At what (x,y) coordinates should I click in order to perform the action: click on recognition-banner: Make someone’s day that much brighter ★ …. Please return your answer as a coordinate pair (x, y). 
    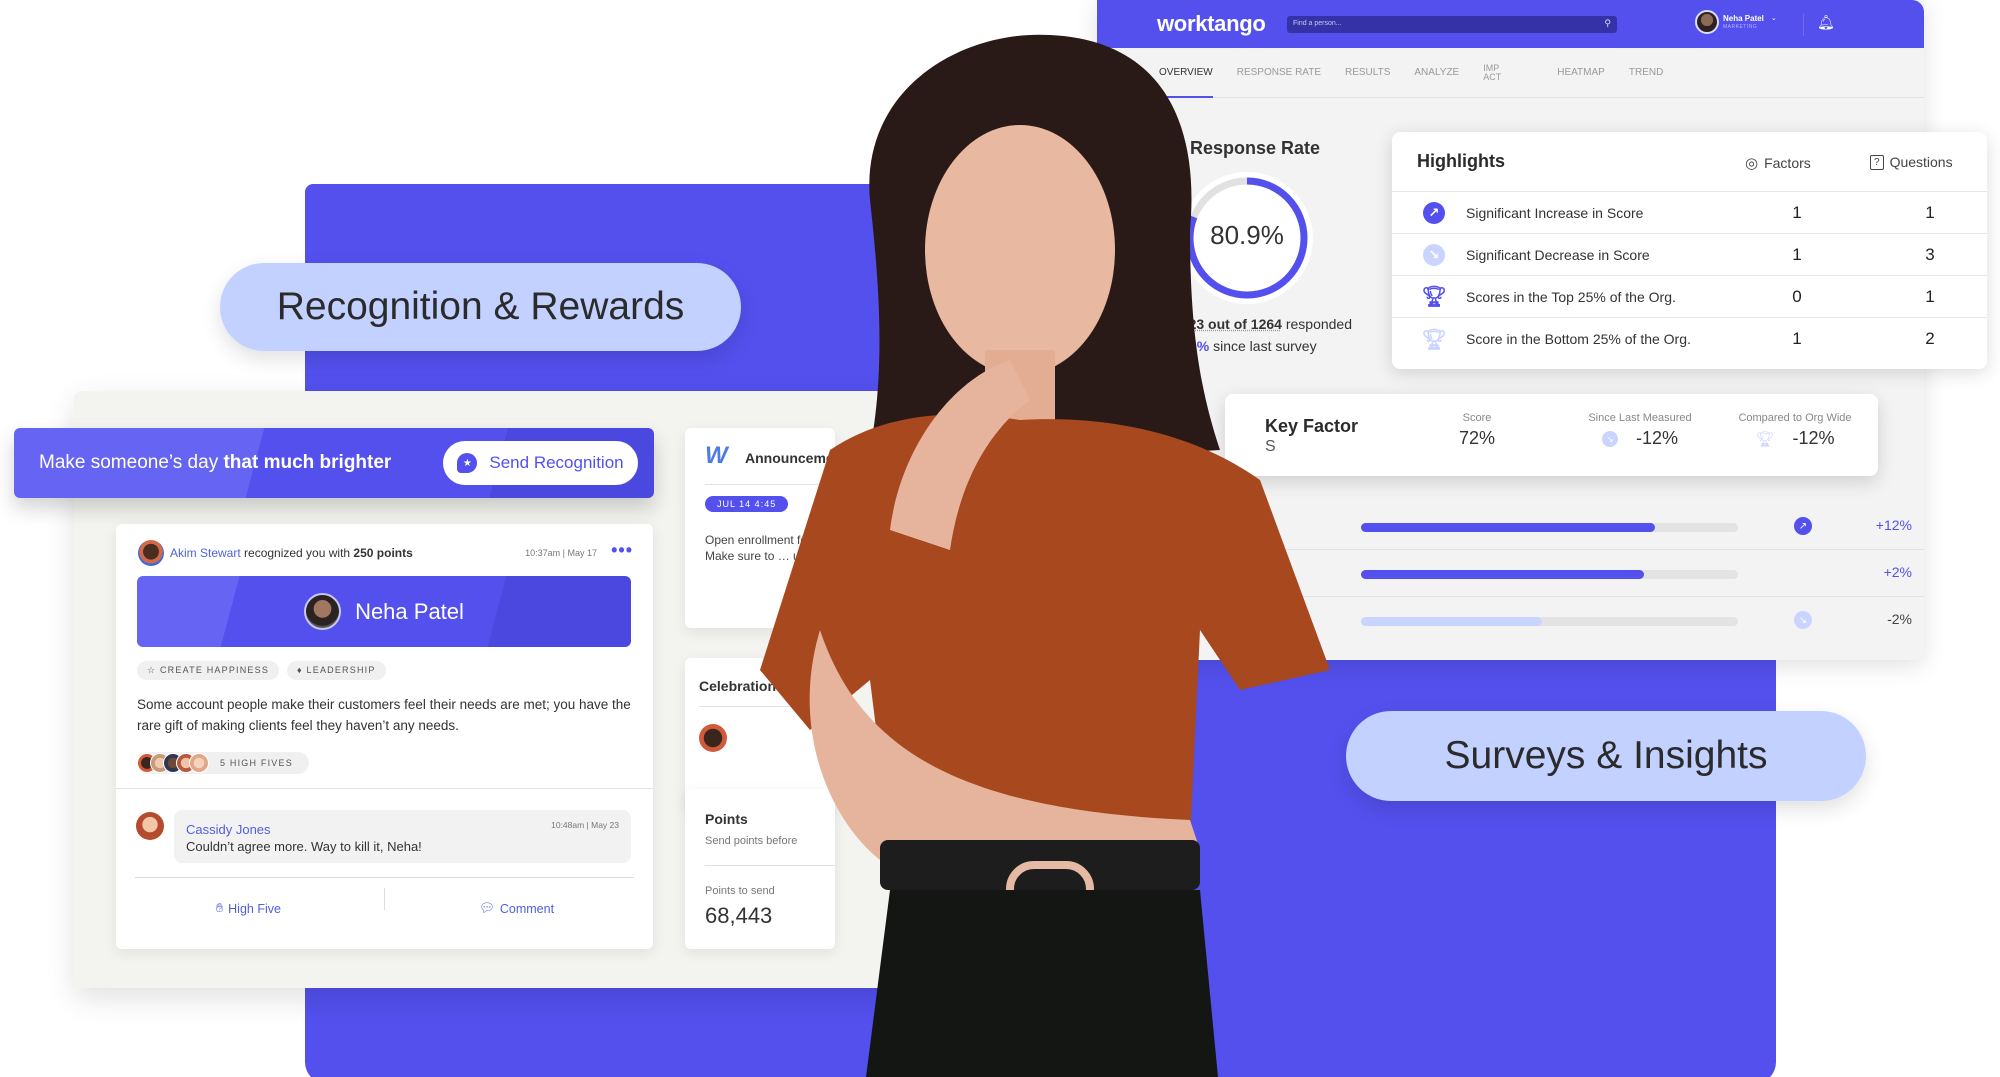
    Looking at the image, I should click on (334, 463).